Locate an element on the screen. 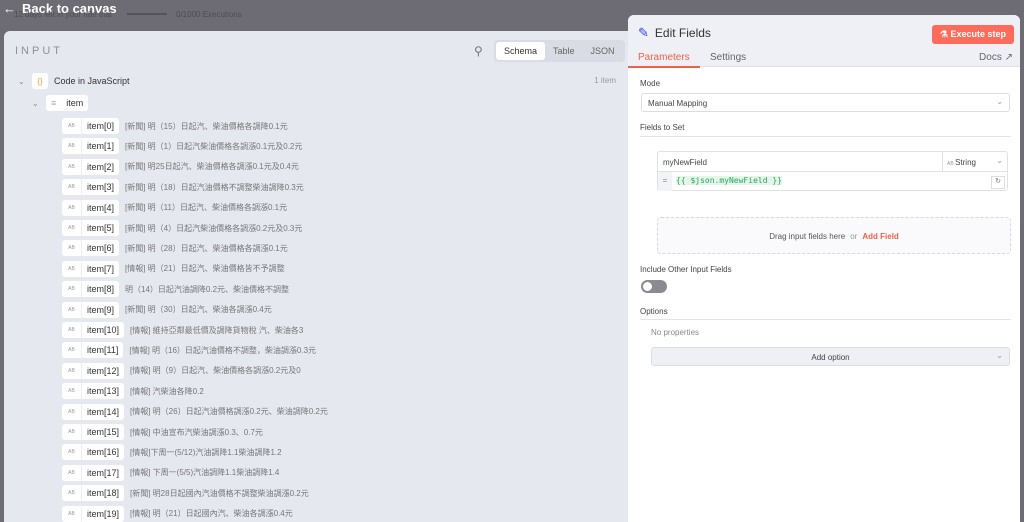  item-key: item[1] is located at coordinates (101, 146).